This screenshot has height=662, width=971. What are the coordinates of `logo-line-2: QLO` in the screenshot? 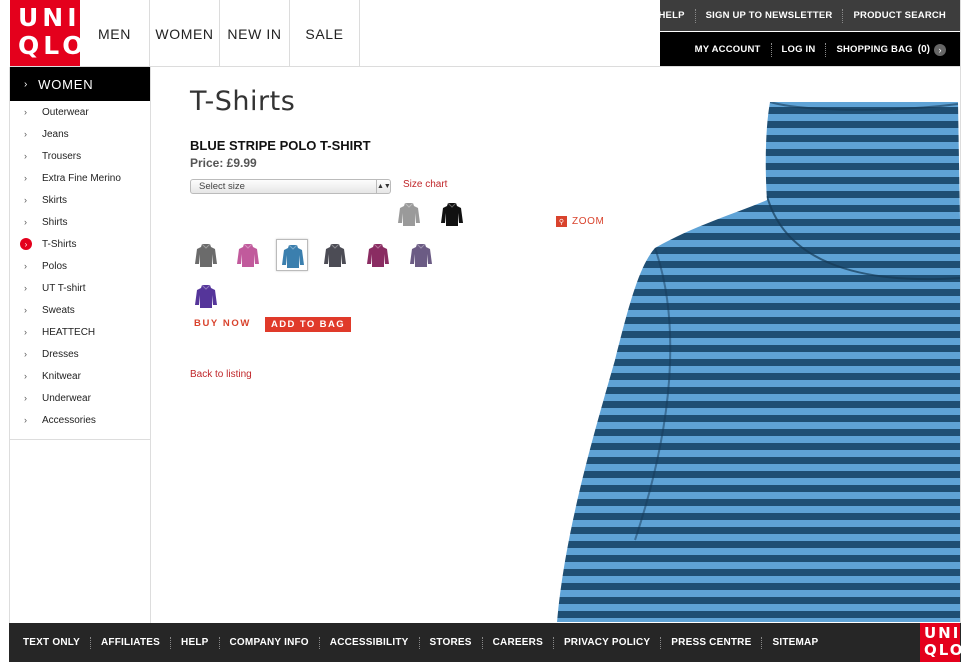 It's located at (53, 45).